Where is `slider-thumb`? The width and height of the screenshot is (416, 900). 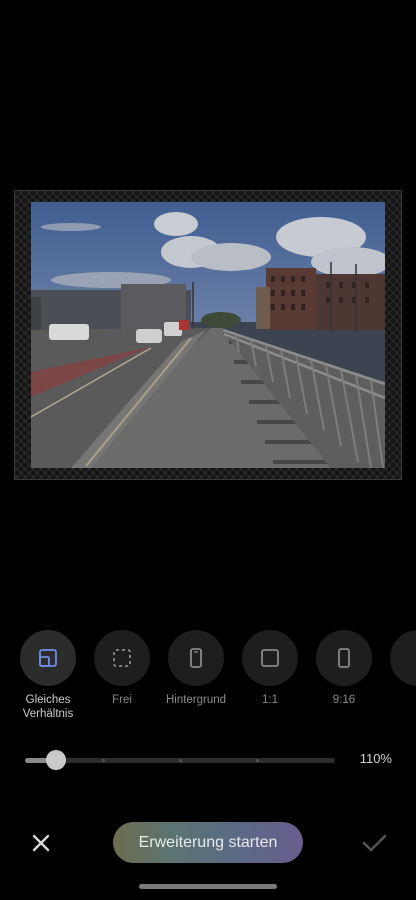 slider-thumb is located at coordinates (56, 760).